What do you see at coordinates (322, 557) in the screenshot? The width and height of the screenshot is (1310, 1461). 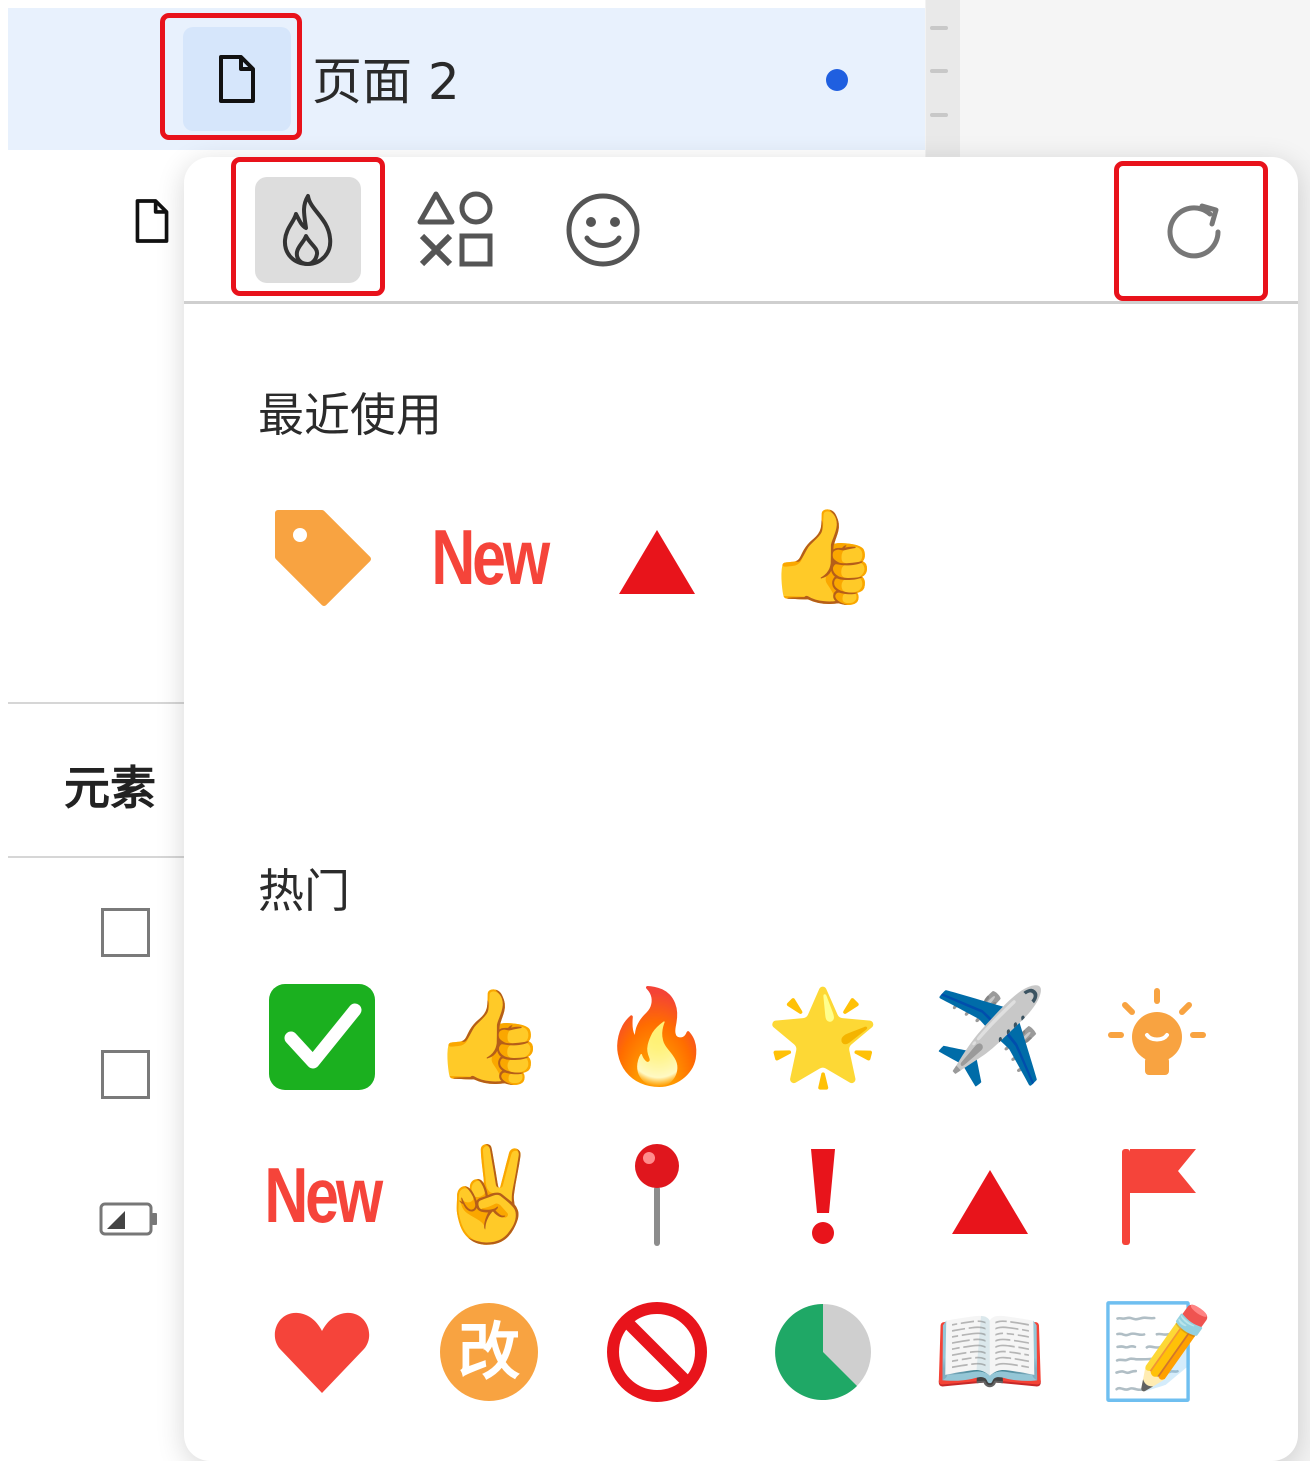 I see `tag-emoji` at bounding box center [322, 557].